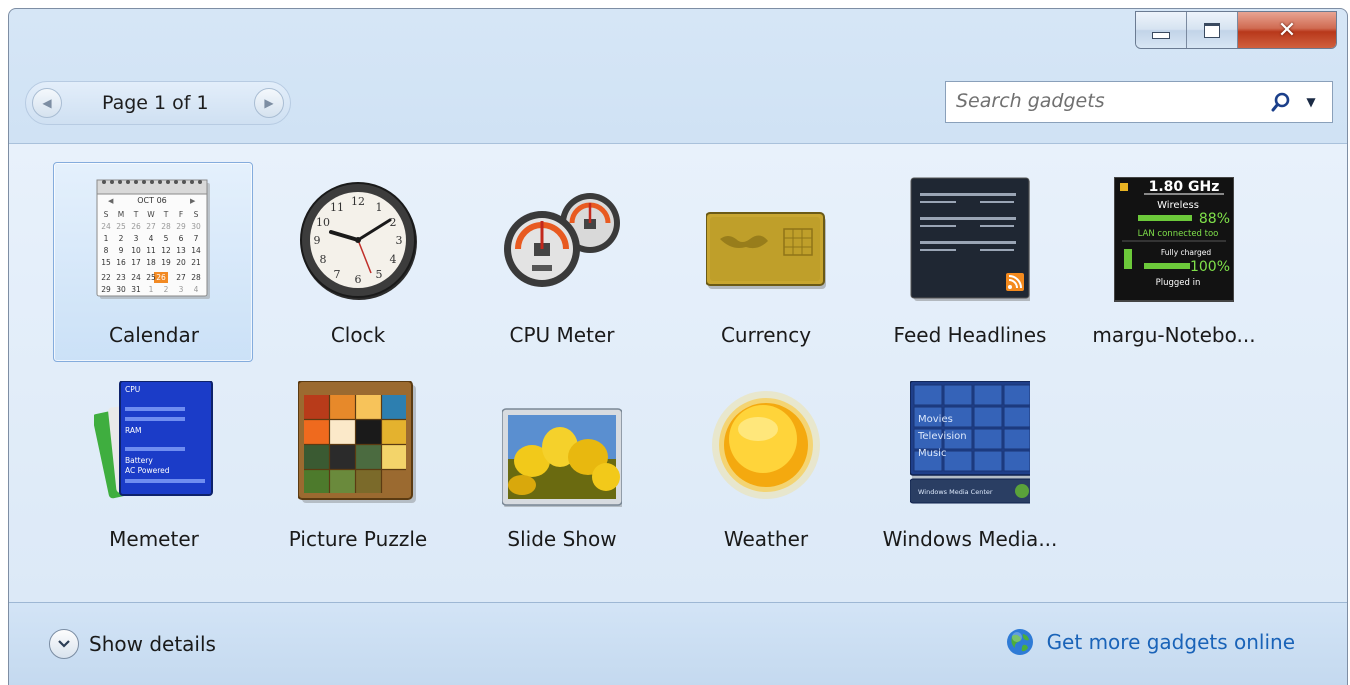 Image resolution: width=1350 pixels, height=685 pixels. Describe the element at coordinates (1178, 205) in the screenshot. I see `svg-text: Wireless` at that location.